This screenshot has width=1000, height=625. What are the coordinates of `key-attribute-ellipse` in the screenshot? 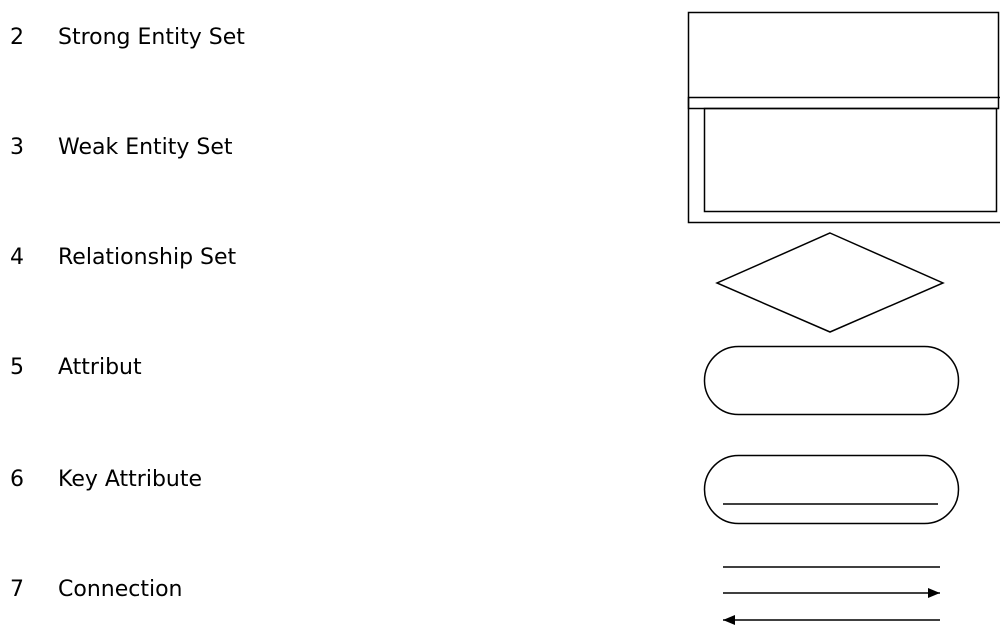 It's located at (831, 489).